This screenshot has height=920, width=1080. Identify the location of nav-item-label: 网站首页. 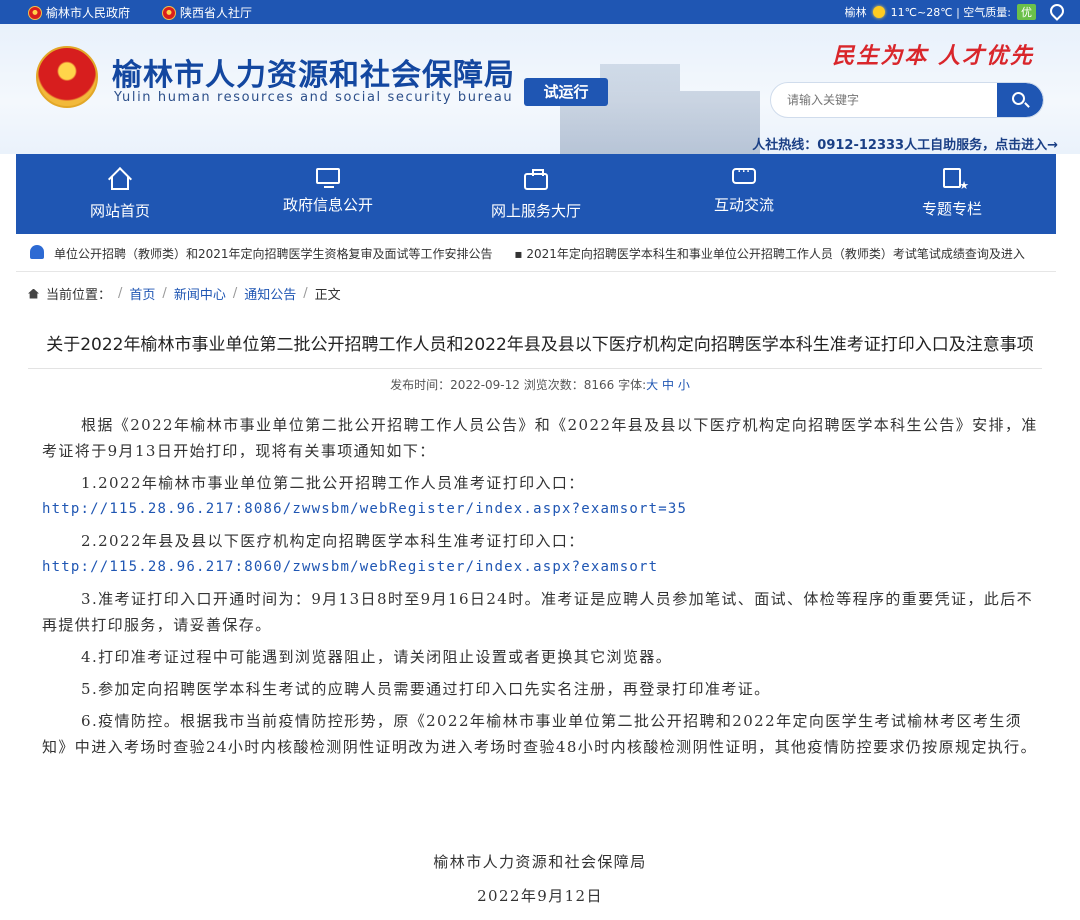
(119, 211).